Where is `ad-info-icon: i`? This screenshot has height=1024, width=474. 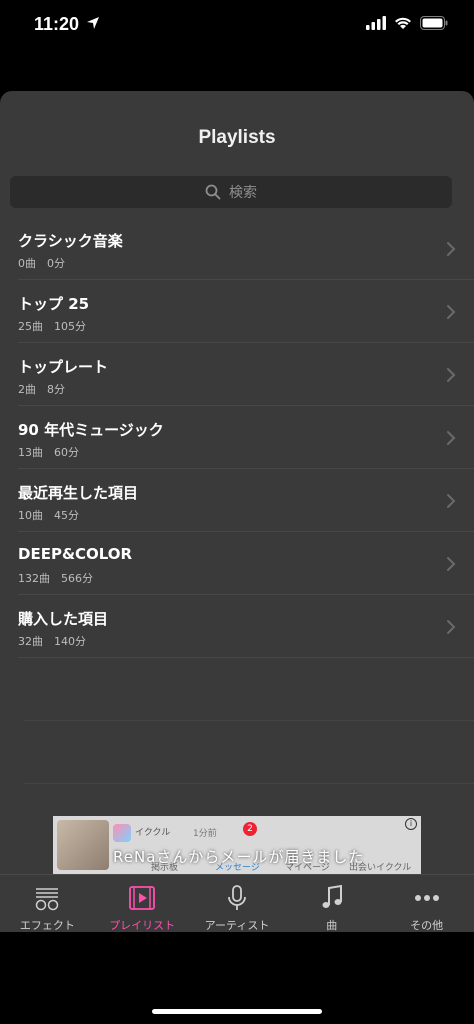 ad-info-icon: i is located at coordinates (411, 824).